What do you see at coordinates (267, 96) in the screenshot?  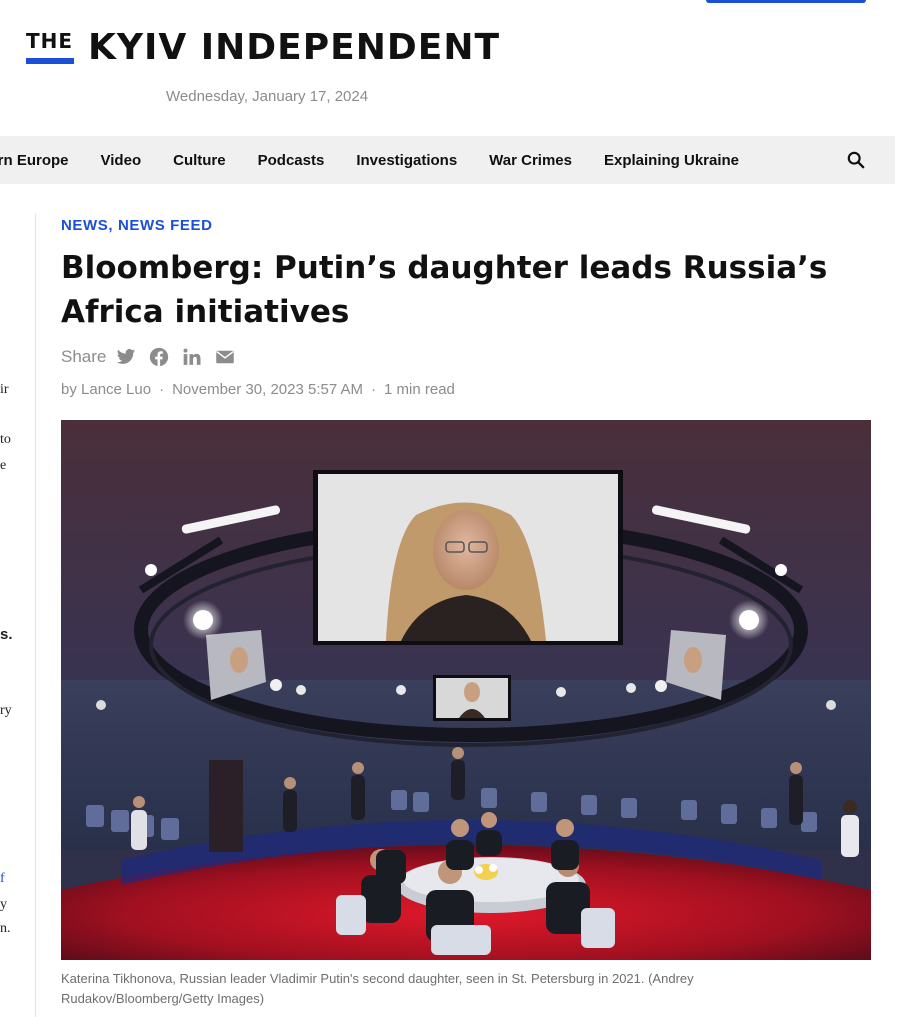 I see `current-date: Wednesday, January 17, 2024` at bounding box center [267, 96].